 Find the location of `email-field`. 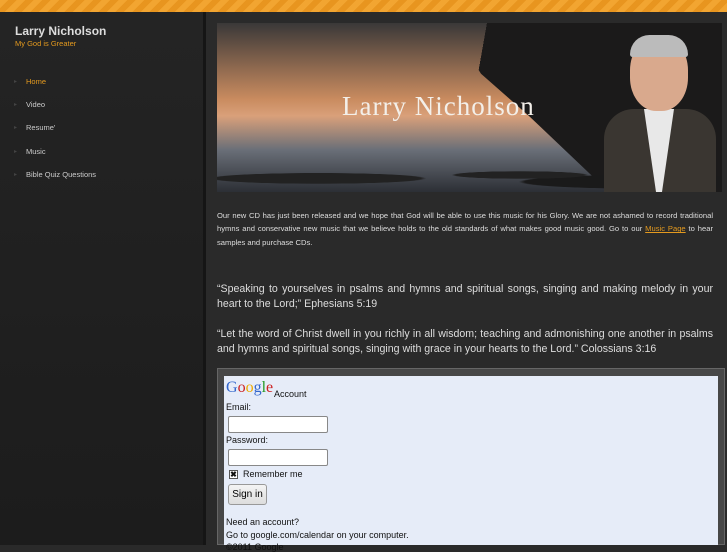

email-field is located at coordinates (278, 424).